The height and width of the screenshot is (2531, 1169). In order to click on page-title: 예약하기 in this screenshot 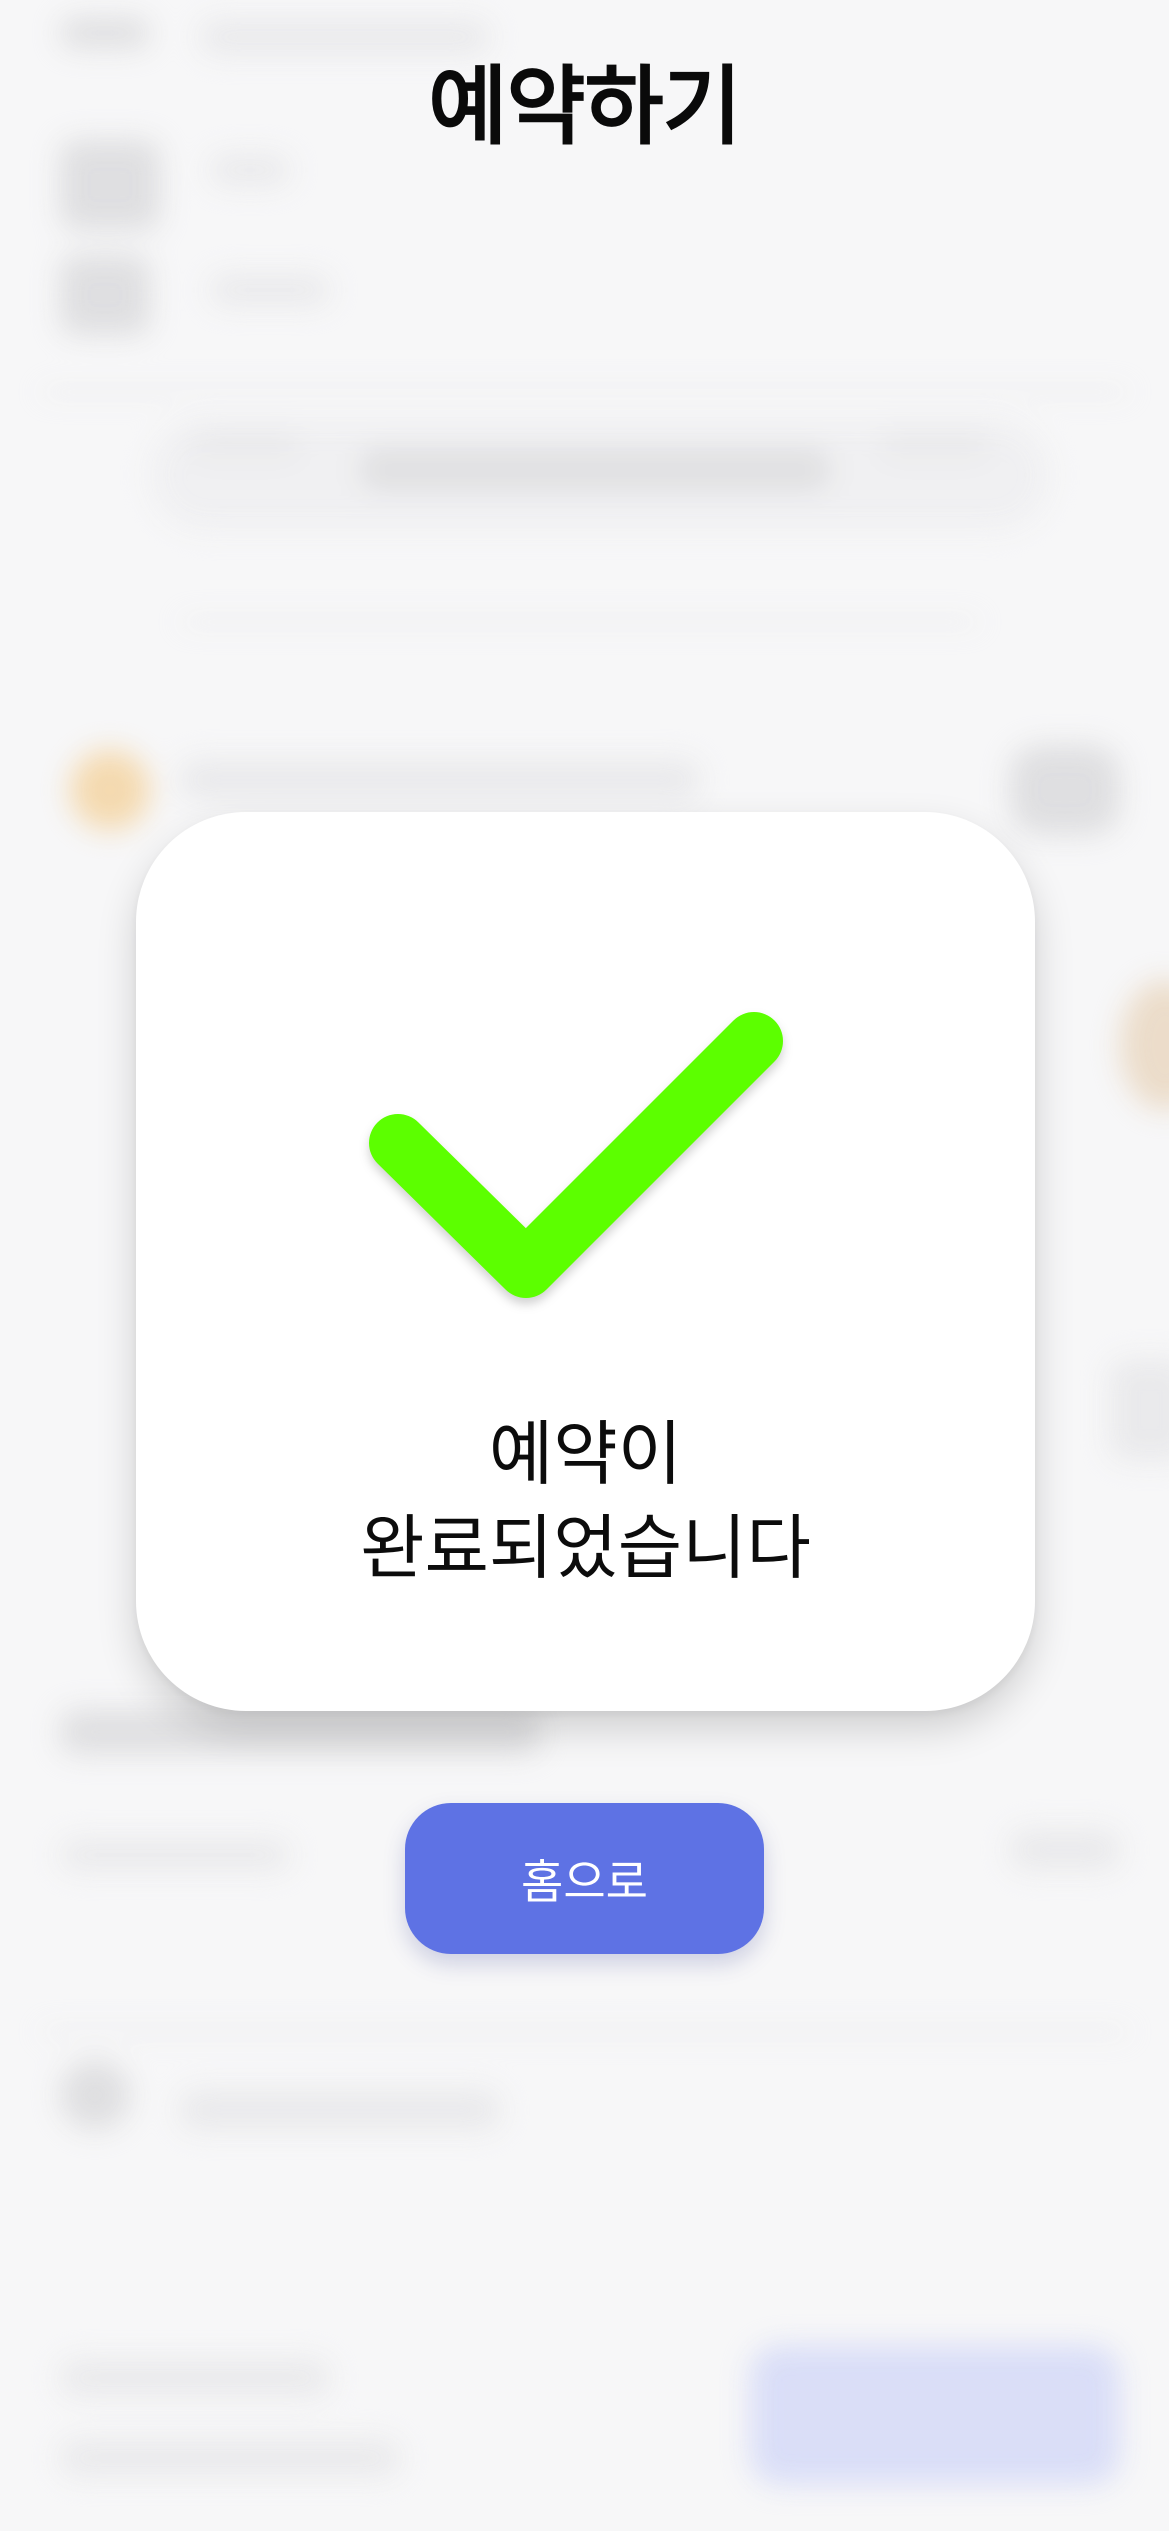, I will do `click(584, 107)`.